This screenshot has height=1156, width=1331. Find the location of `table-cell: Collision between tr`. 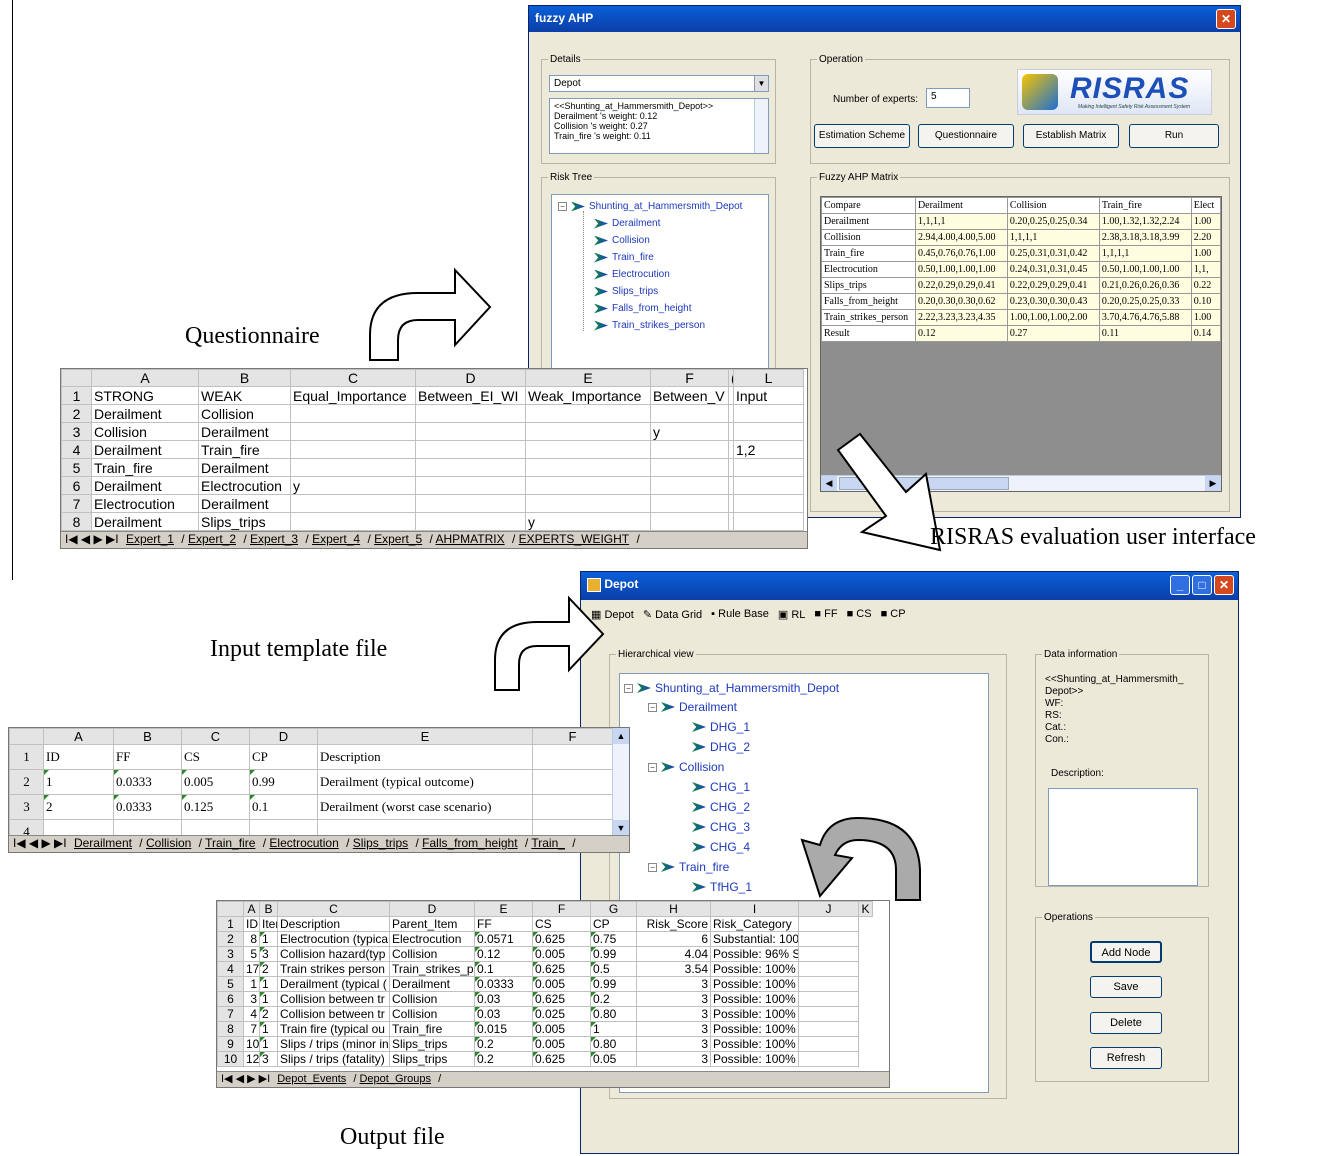

table-cell: Collision between tr is located at coordinates (333, 999).